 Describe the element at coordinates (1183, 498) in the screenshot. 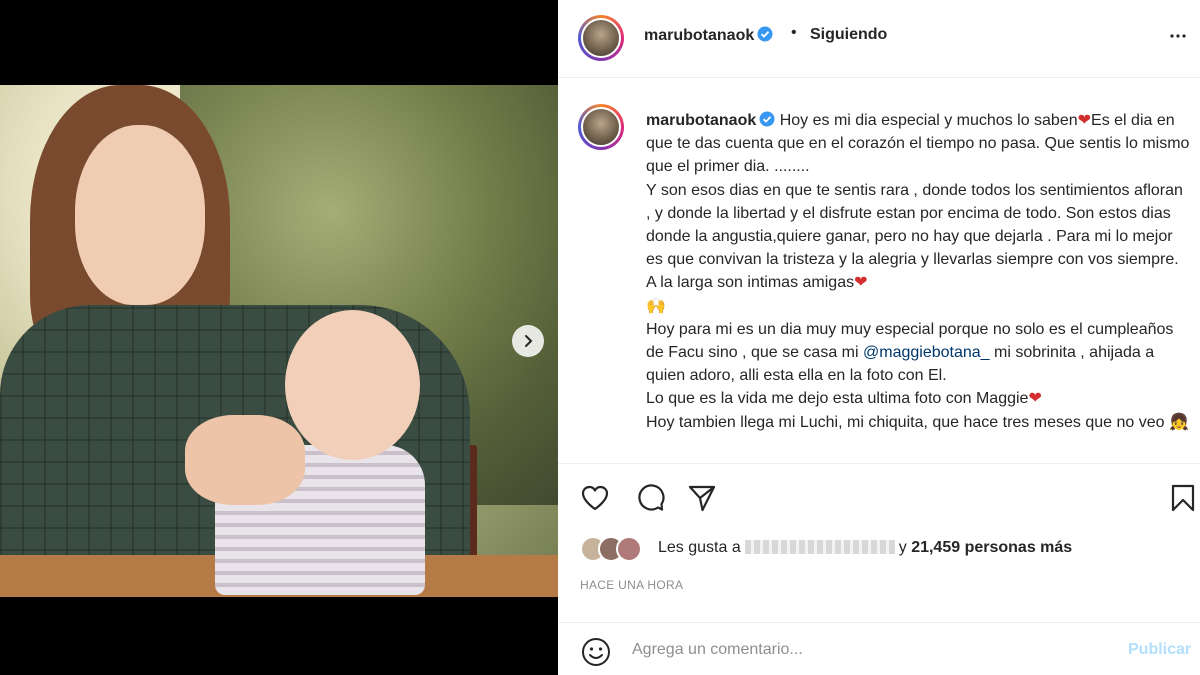

I see `bookmark-icon` at that location.